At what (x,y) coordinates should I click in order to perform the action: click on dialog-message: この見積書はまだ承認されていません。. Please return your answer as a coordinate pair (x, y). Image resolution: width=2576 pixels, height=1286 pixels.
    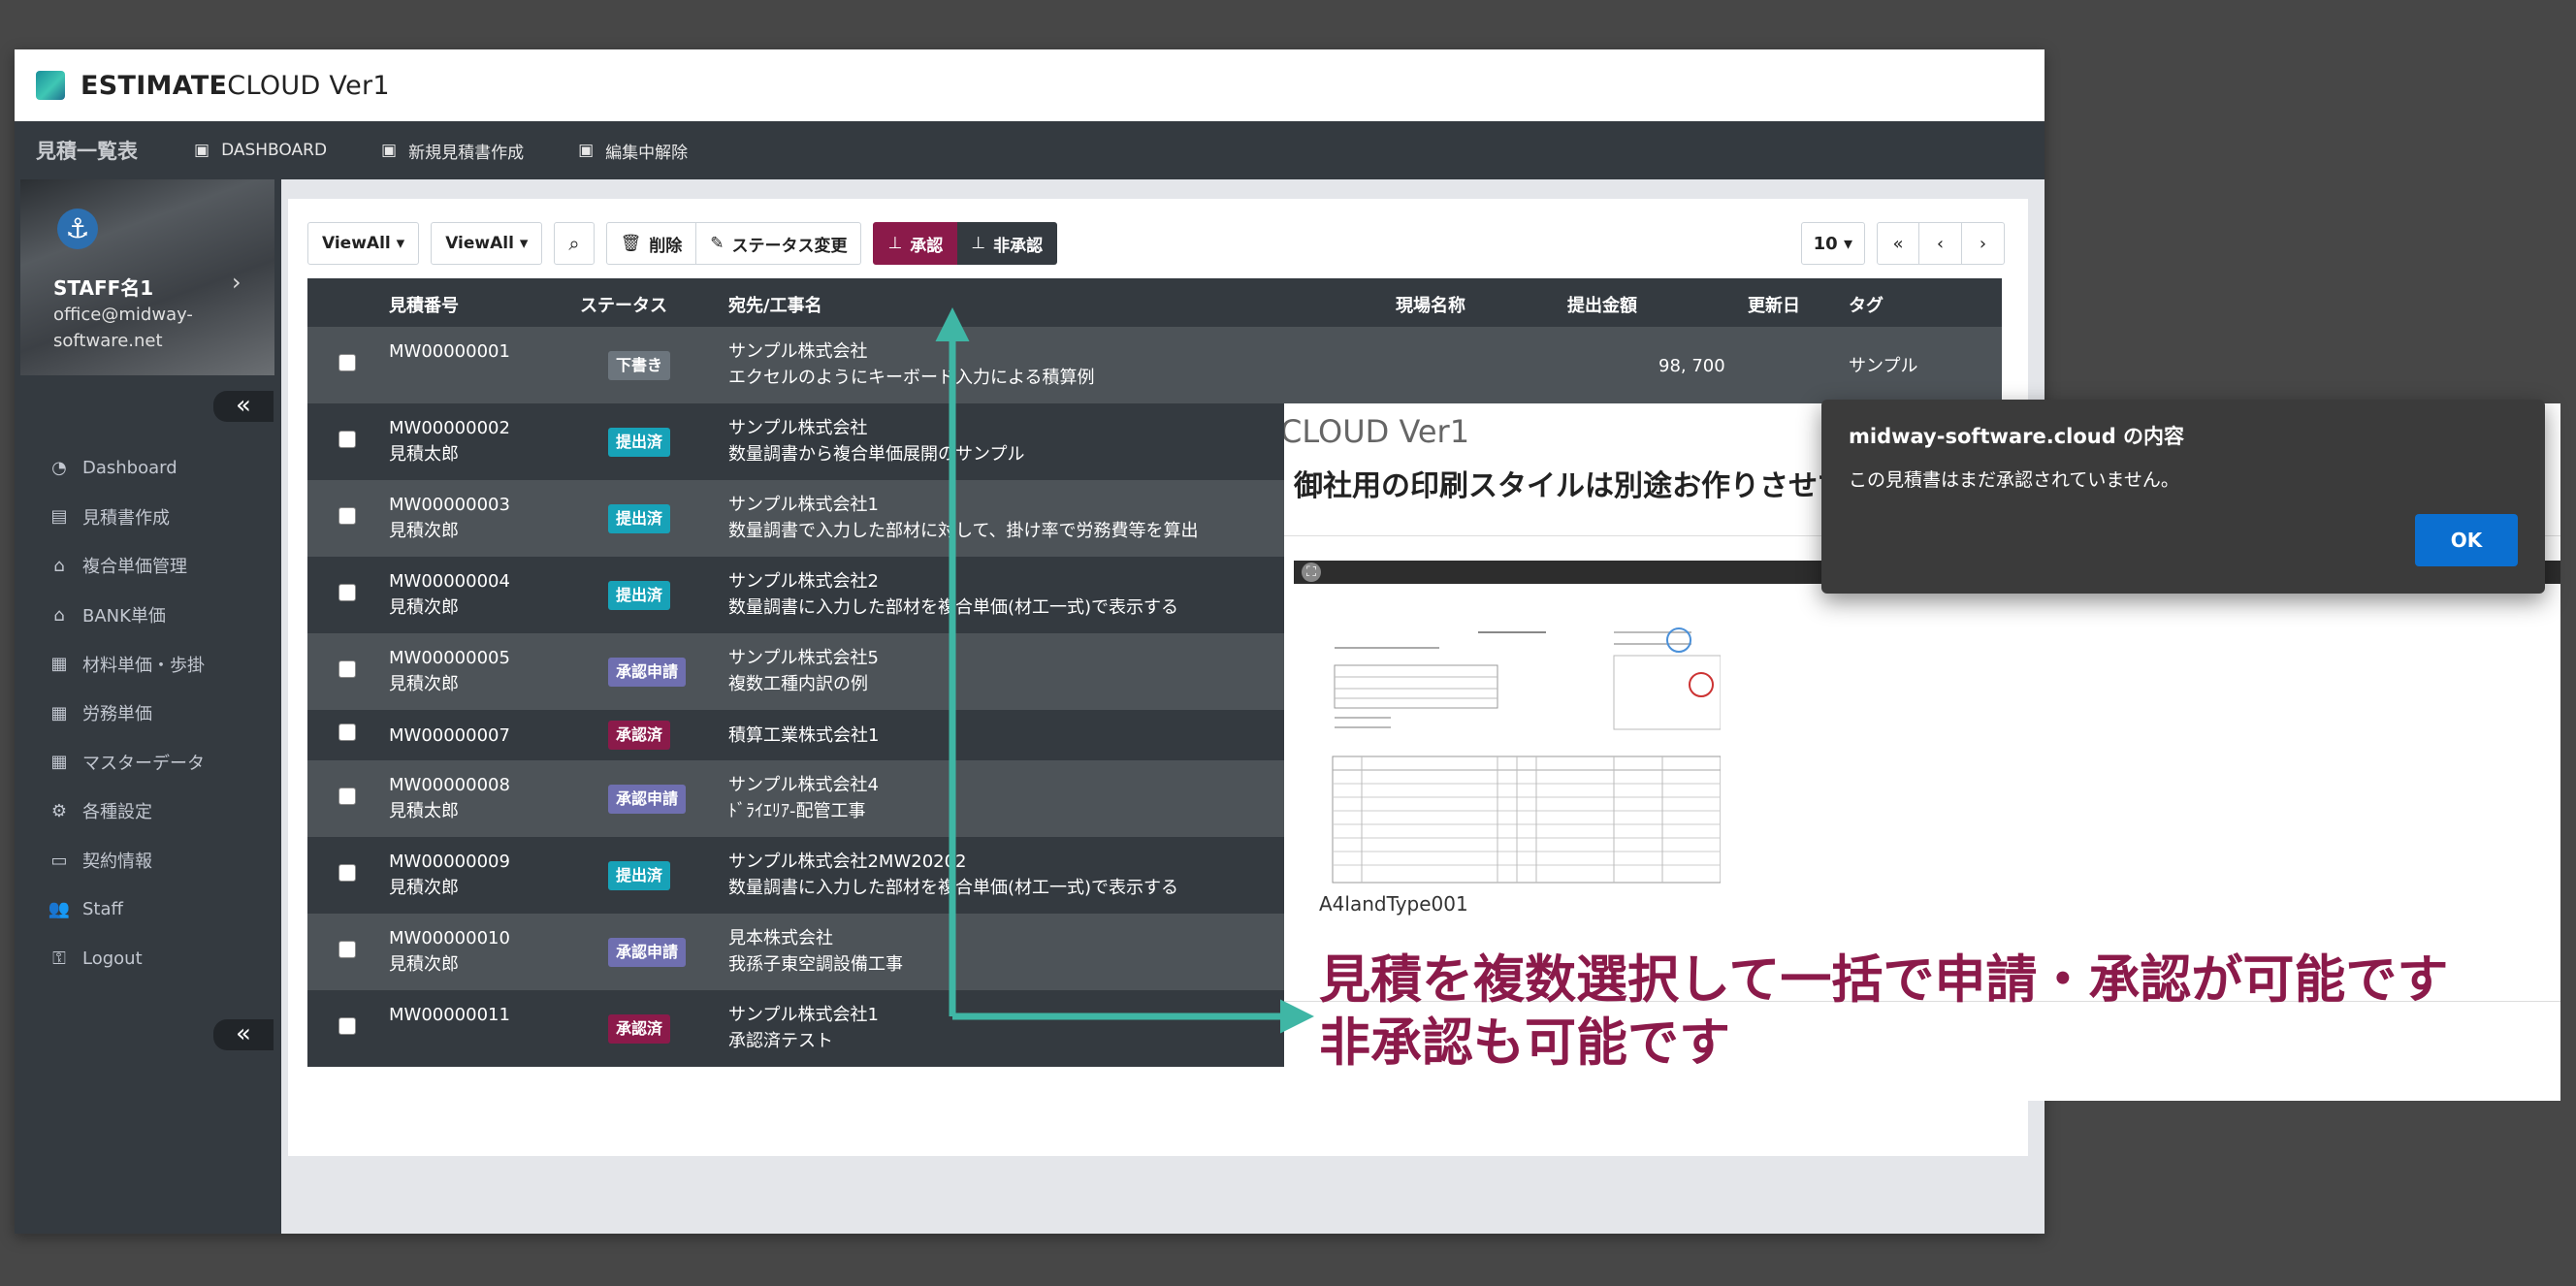
    Looking at the image, I should click on (2014, 480).